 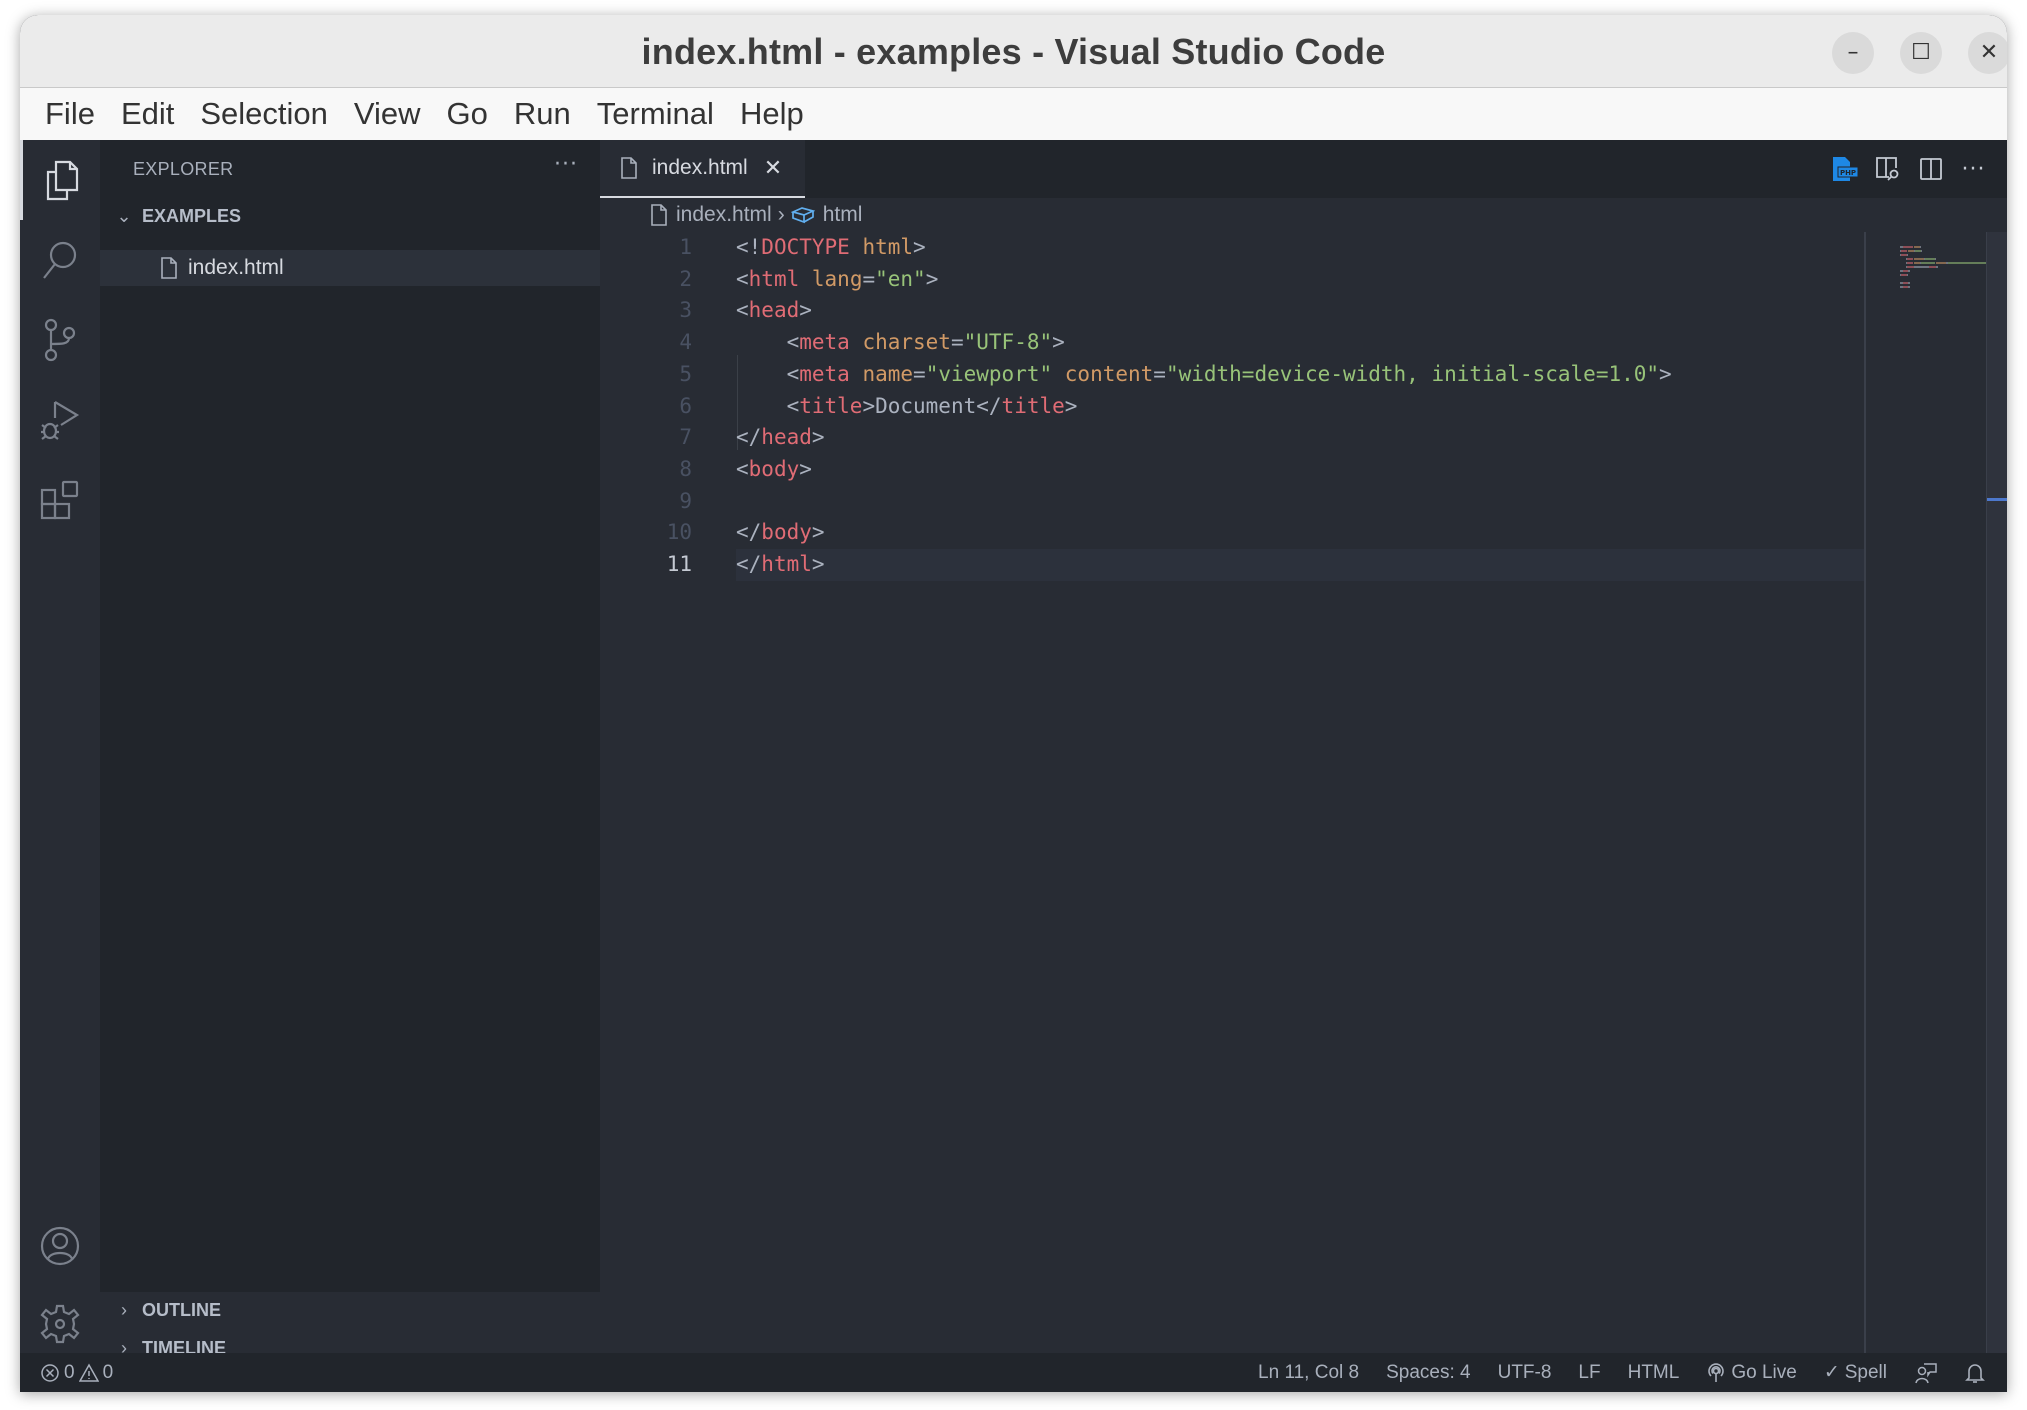 I want to click on code-line: 8 <body>, so click(x=1232, y=470).